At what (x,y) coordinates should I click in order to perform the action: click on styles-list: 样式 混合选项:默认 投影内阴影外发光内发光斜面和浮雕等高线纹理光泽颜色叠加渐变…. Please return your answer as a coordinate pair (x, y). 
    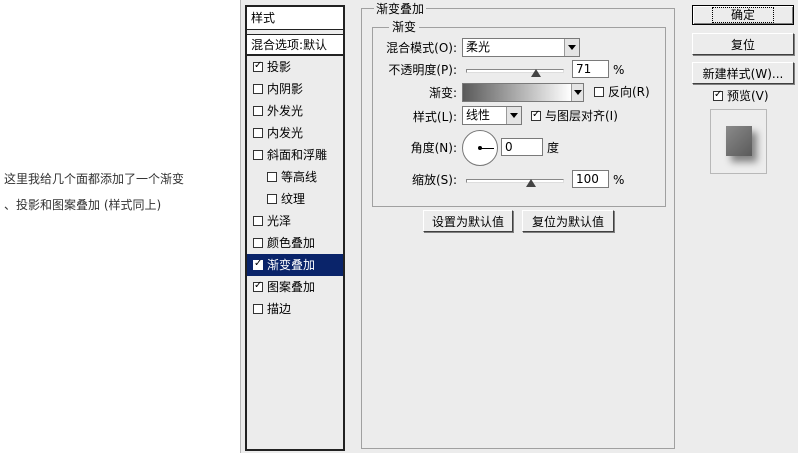
    Looking at the image, I should click on (295, 228).